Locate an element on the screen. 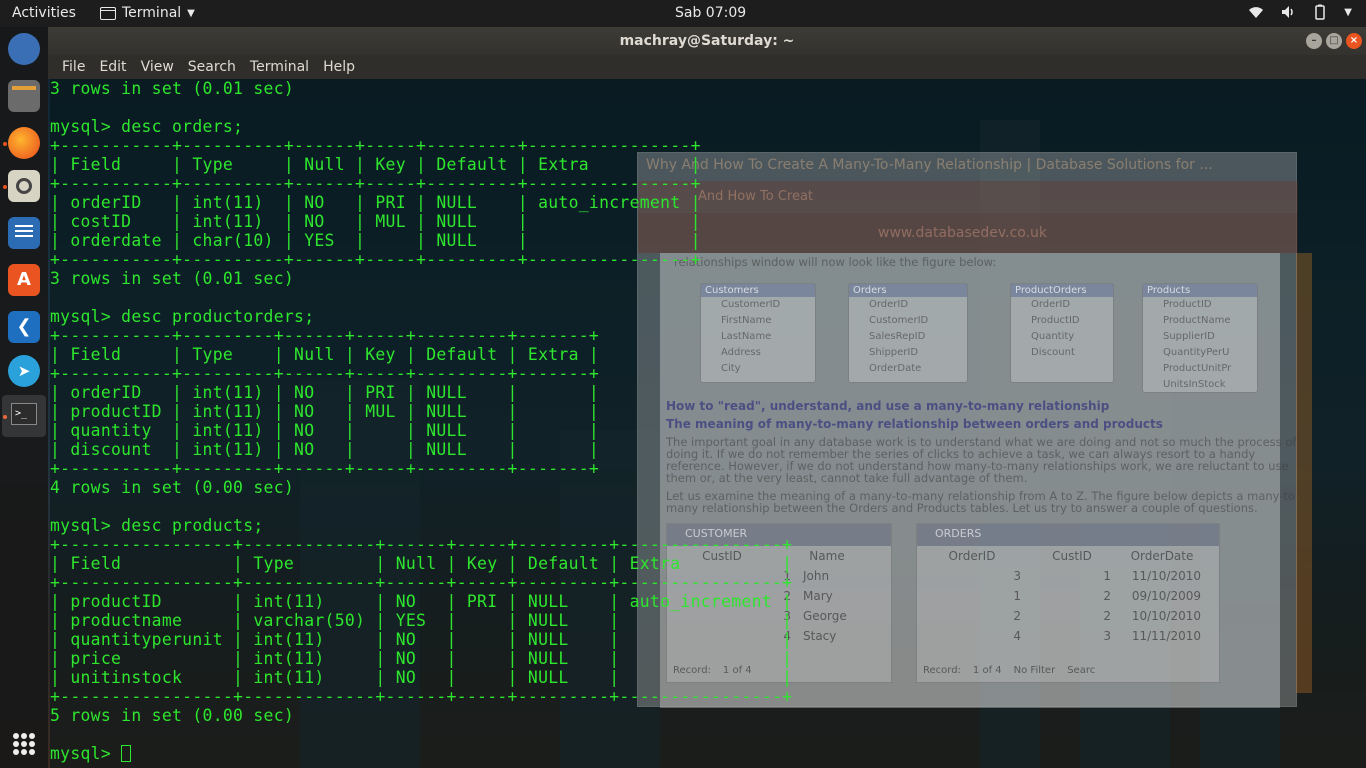 Image resolution: width=1366 pixels, height=768 pixels. terminal-line: mysql> is located at coordinates (421, 753).